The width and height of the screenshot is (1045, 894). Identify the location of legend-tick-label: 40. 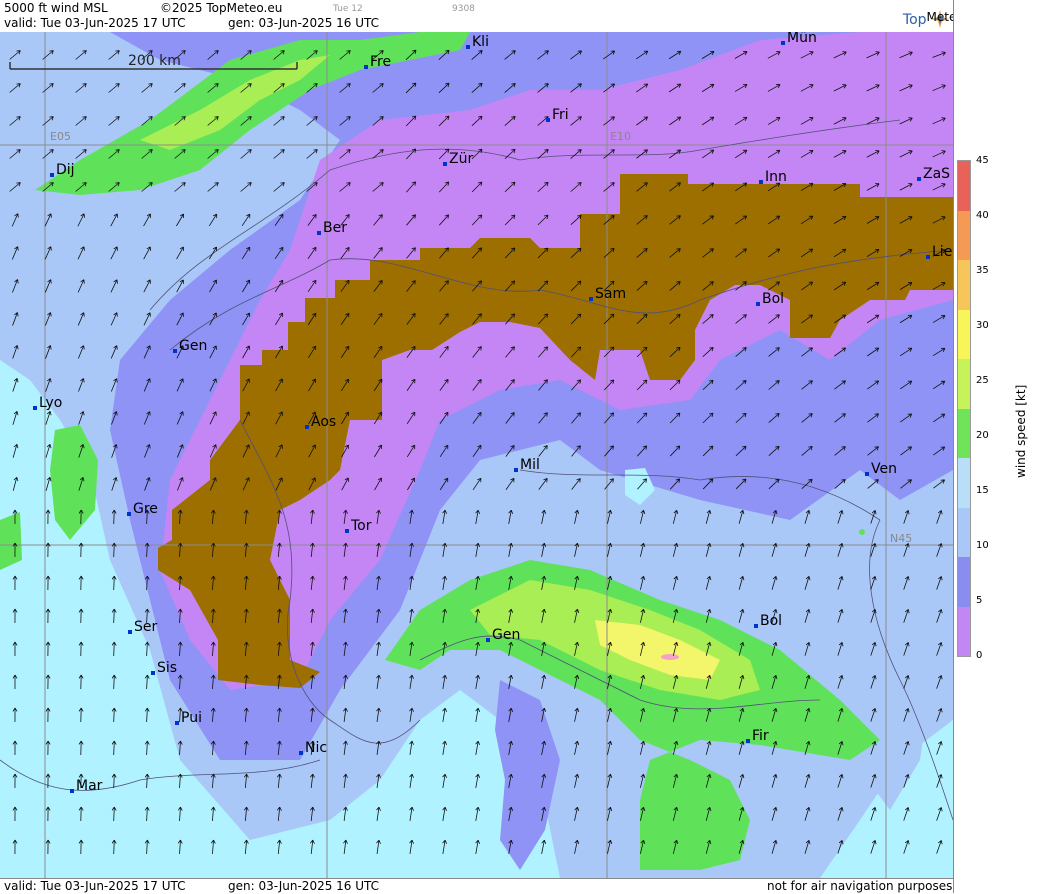
(982, 215).